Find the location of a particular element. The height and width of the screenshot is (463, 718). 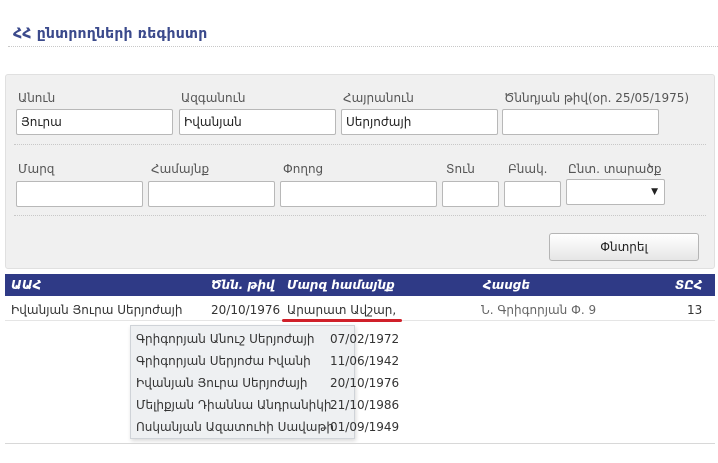

highlight-underline is located at coordinates (342, 320).